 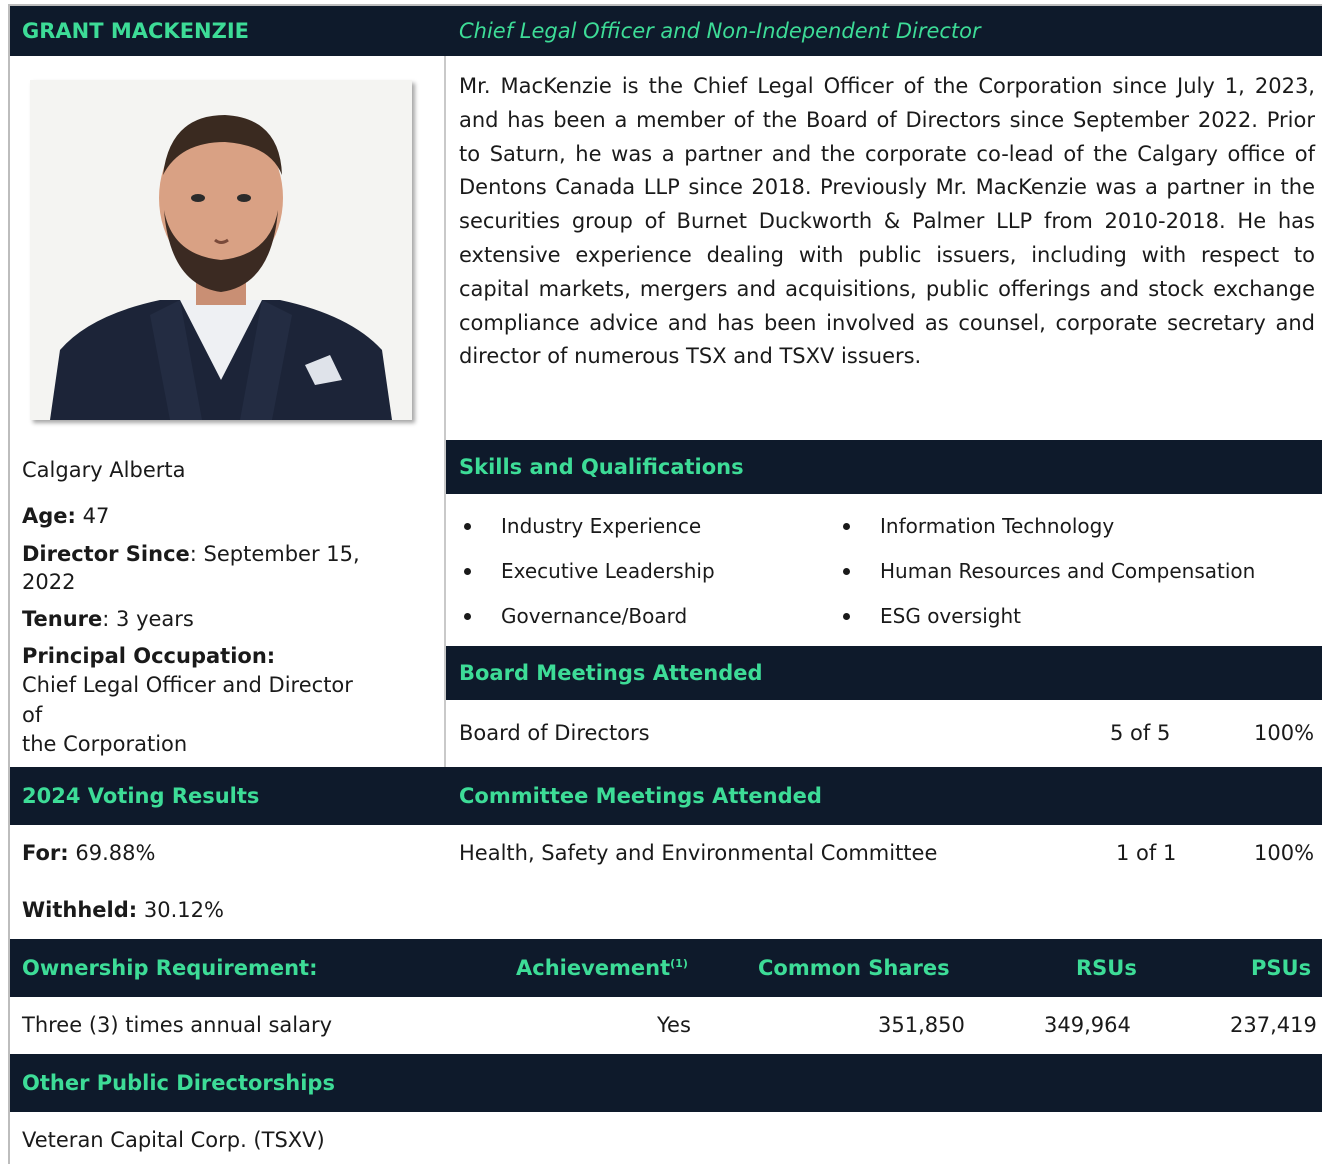 I want to click on occupation-line-2: of, so click(x=32, y=715).